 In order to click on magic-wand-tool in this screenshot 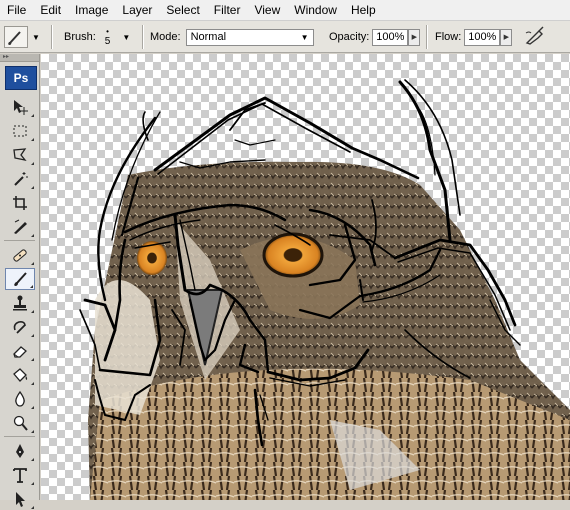, I will do `click(20, 179)`.